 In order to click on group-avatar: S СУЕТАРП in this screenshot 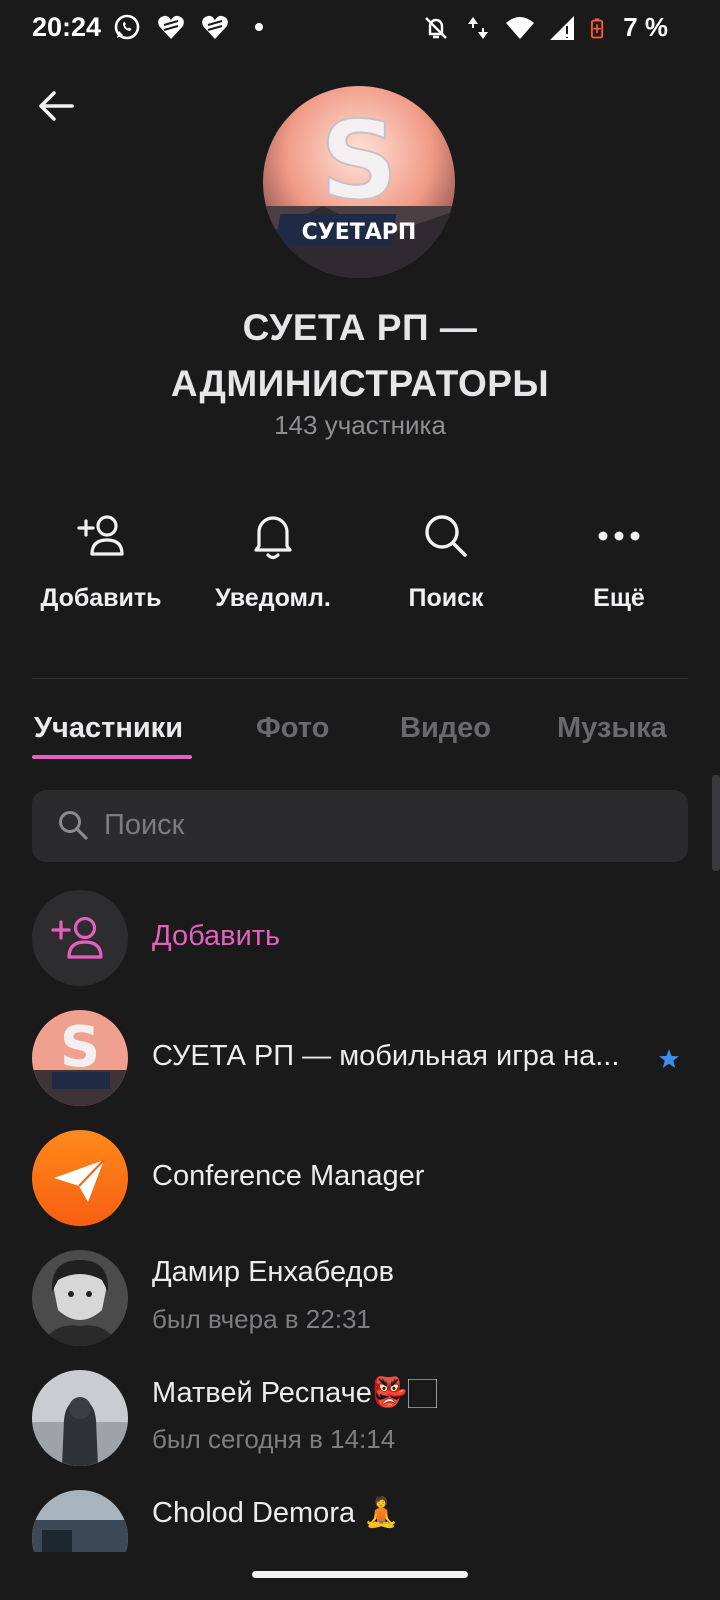, I will do `click(359, 182)`.